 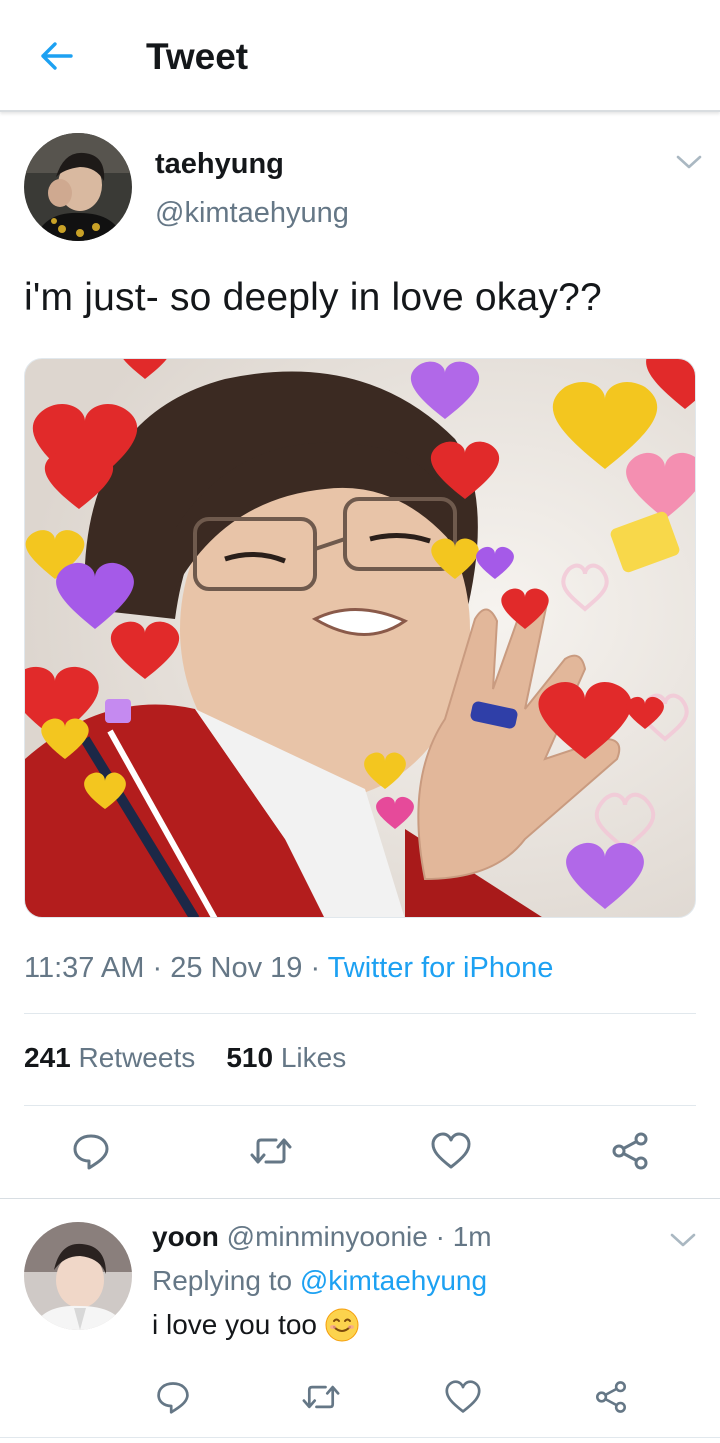 I want to click on replying-to-label: Replying to, so click(x=222, y=1280).